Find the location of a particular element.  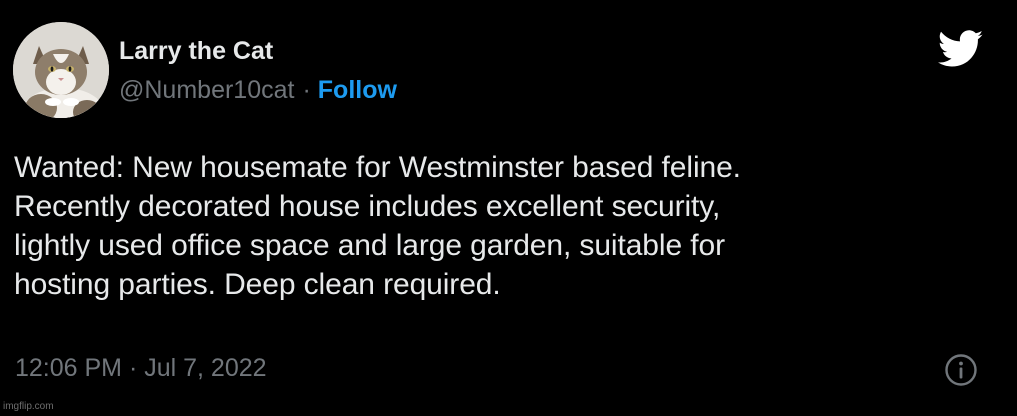

twitter-bird-icon is located at coordinates (961, 49).